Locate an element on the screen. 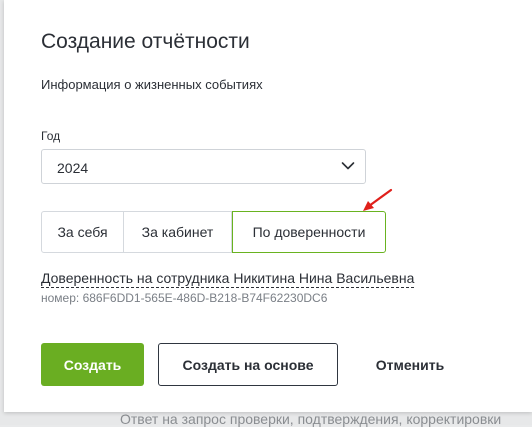  create-button: Создать is located at coordinates (92, 364).